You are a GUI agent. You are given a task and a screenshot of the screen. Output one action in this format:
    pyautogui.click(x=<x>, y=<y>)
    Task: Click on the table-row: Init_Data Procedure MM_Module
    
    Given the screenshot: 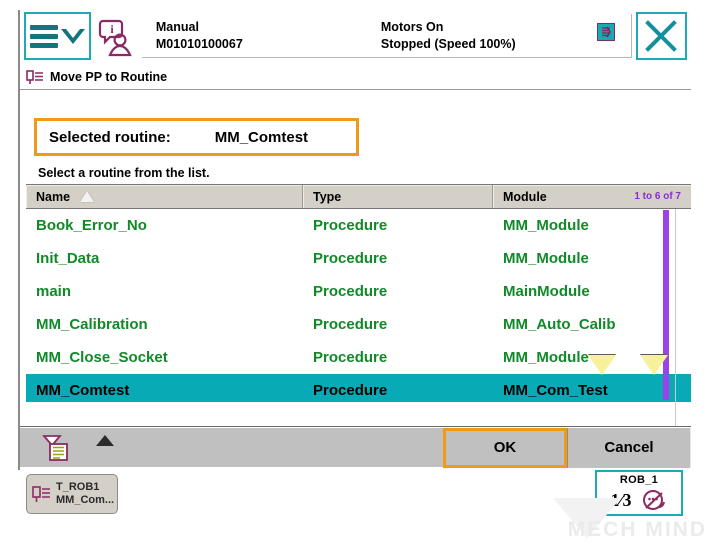 What is the action you would take?
    pyautogui.click(x=358, y=258)
    